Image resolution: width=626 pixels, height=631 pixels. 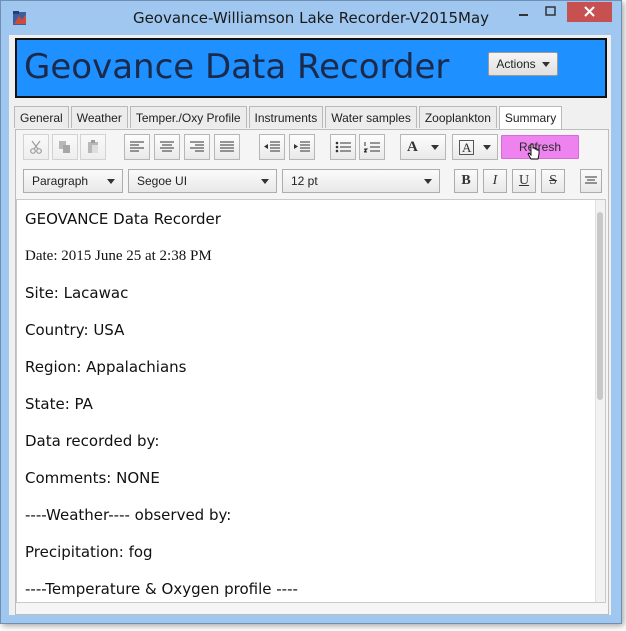 I want to click on outdent-icon, so click(x=272, y=146).